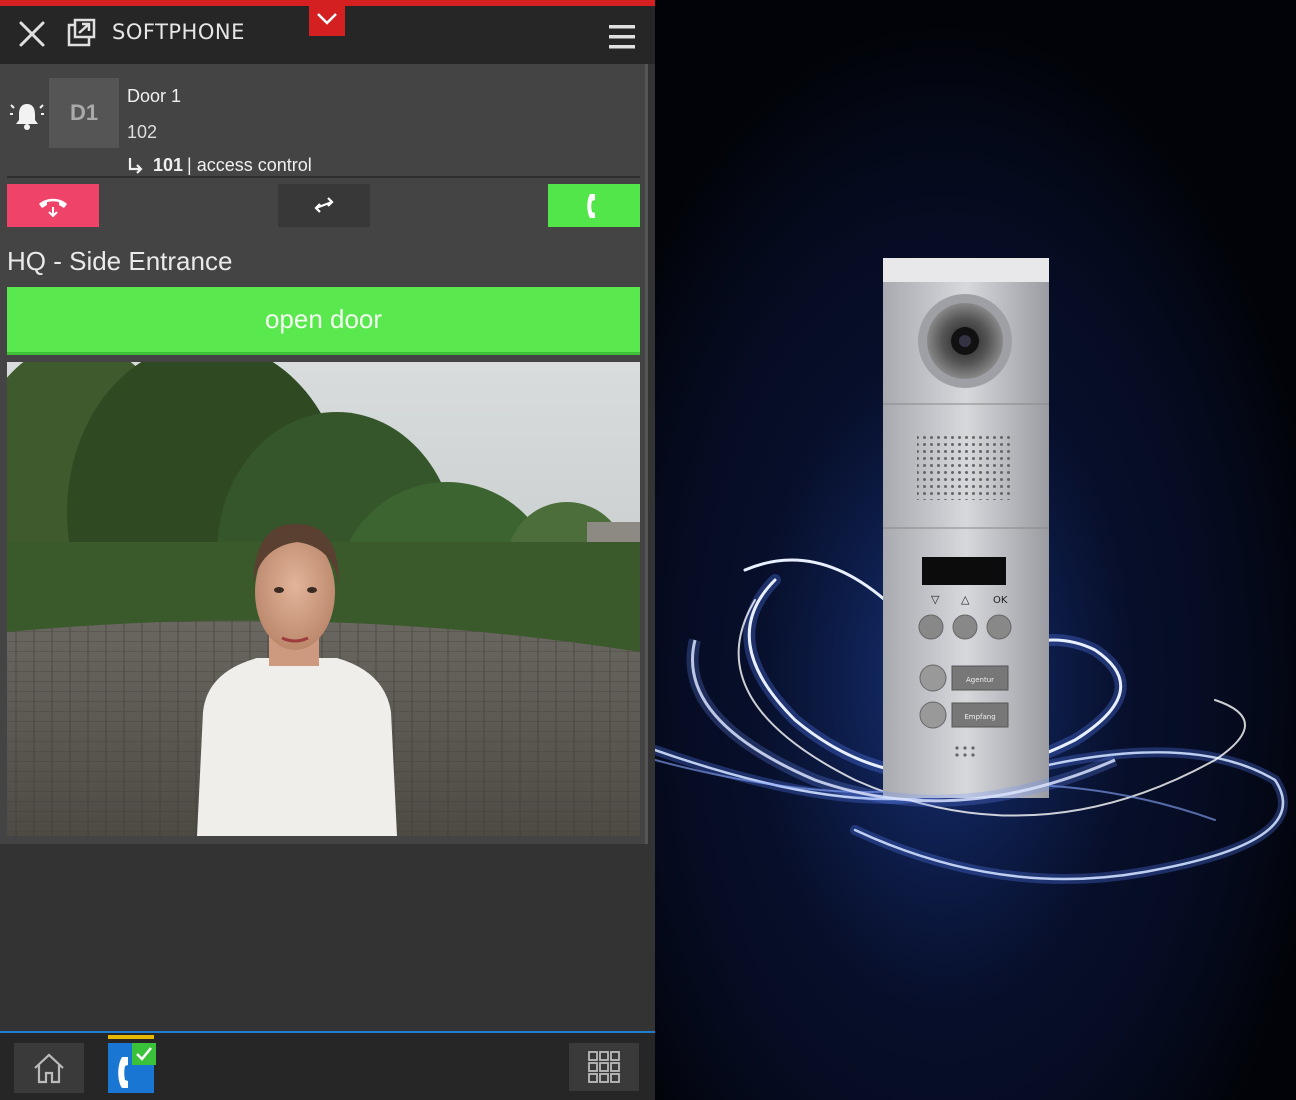 This screenshot has height=1100, width=1296. I want to click on transfer-button, so click(324, 205).